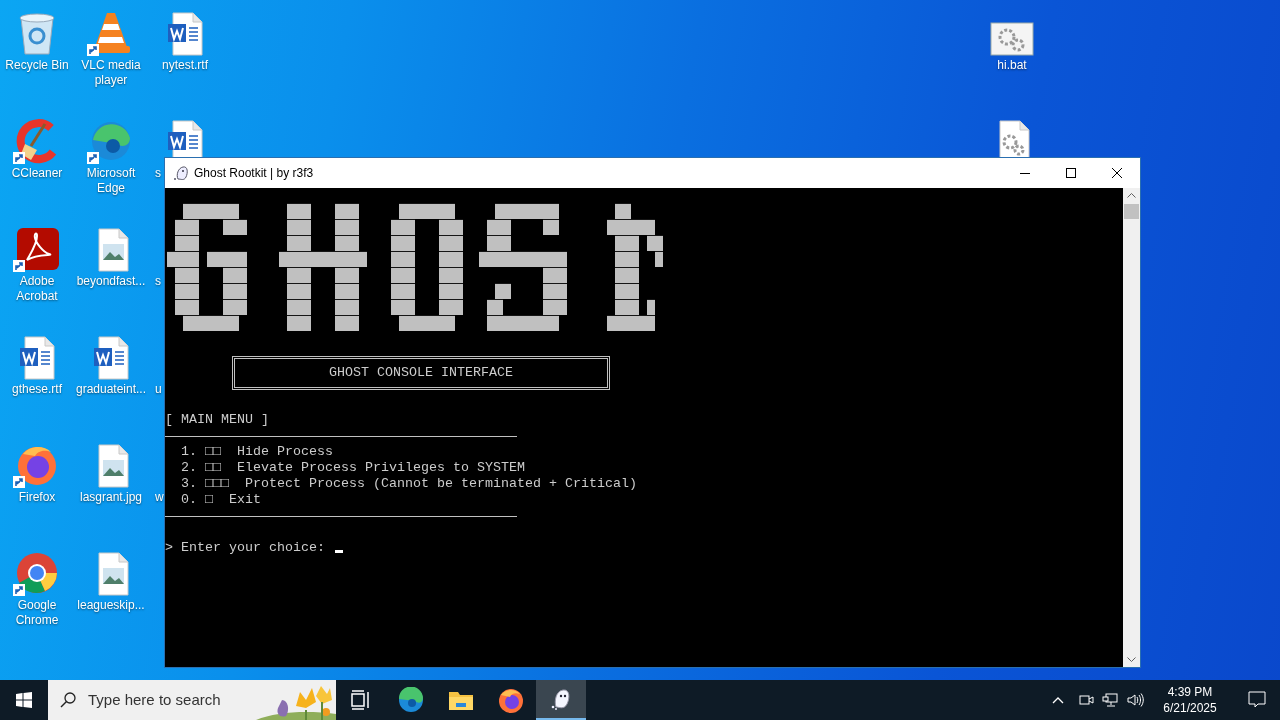 This screenshot has height=720, width=1280. I want to click on taskbar-app-button, so click(561, 700).